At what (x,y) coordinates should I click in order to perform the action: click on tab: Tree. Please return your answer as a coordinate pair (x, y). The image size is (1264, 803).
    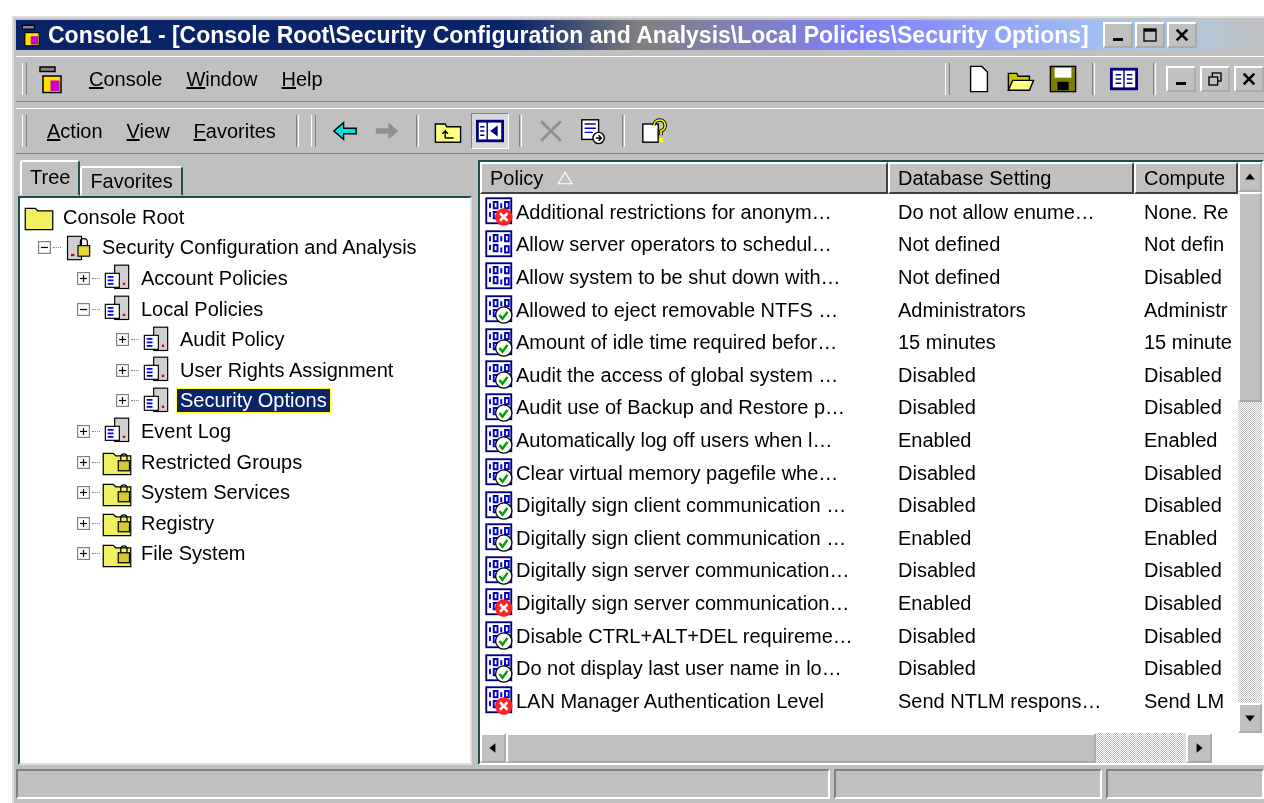
    Looking at the image, I should click on (50, 178).